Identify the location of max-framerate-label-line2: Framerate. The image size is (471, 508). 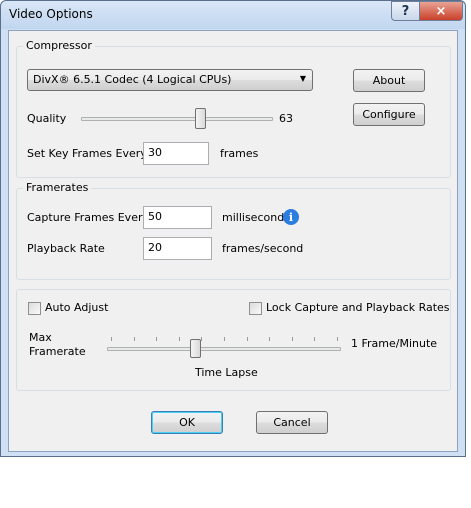
(57, 351).